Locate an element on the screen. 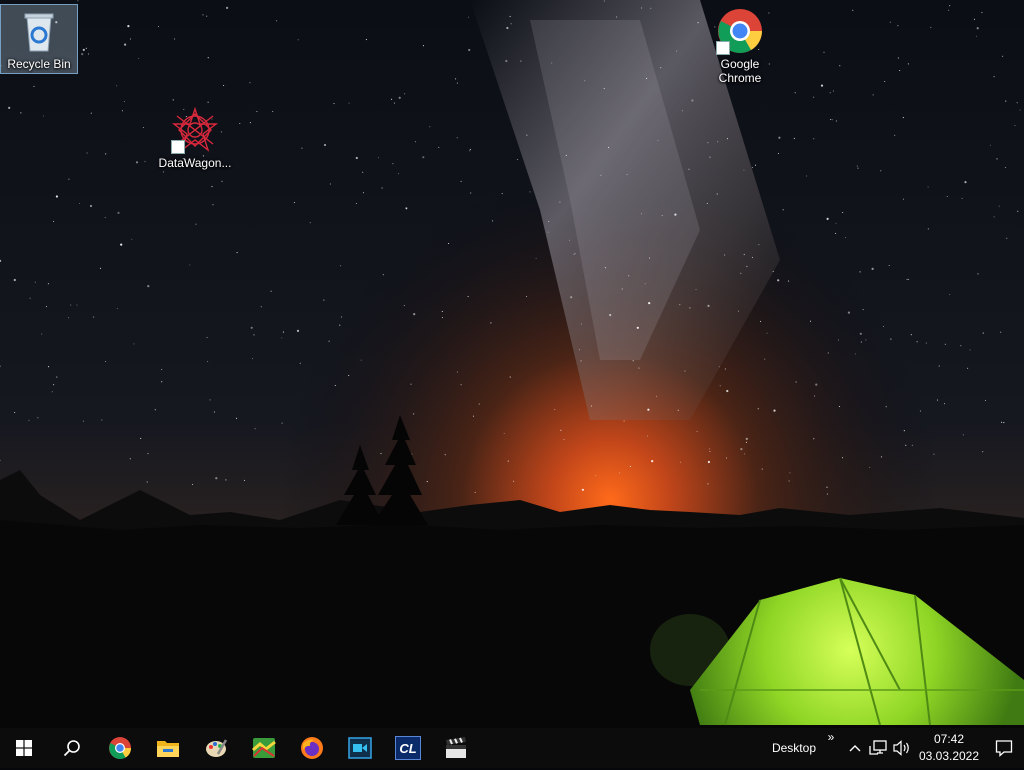  desktop-toolbar-label: Desktop is located at coordinates (796, 748).